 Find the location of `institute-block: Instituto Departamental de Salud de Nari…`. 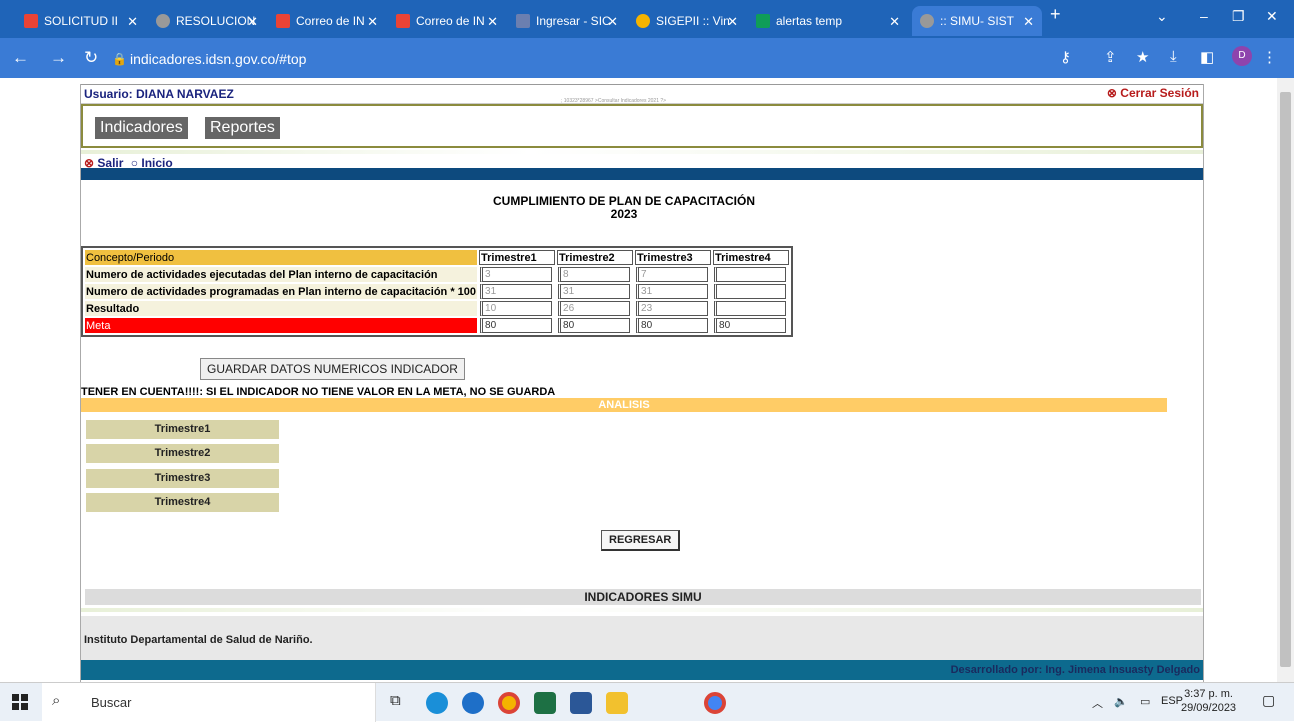

institute-block: Instituto Departamental de Salud de Nari… is located at coordinates (642, 638).